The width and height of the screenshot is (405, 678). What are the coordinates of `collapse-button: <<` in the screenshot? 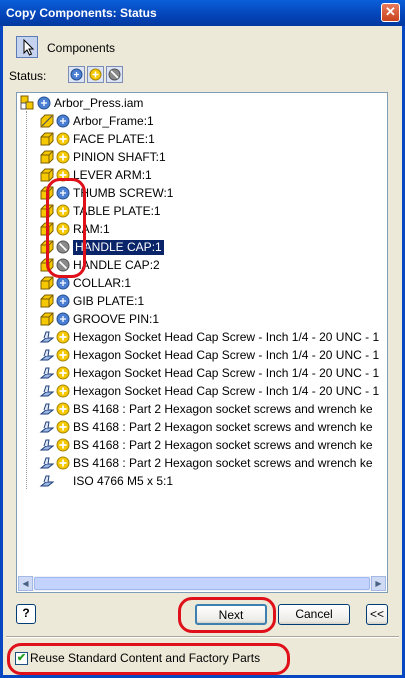 It's located at (377, 614).